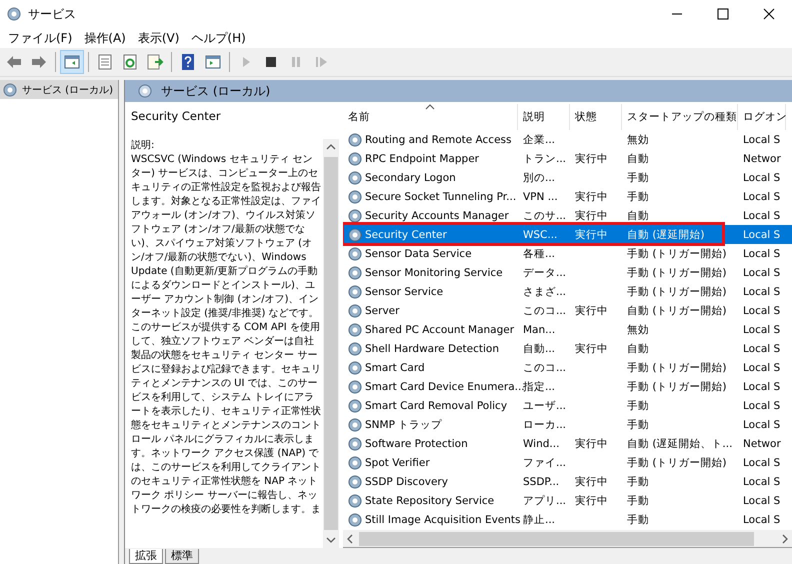 The image size is (792, 564). Describe the element at coordinates (567, 272) in the screenshot. I see `service-row: Sensor Monitoring Service データ... 手動 (トリガー開始) Local S` at that location.